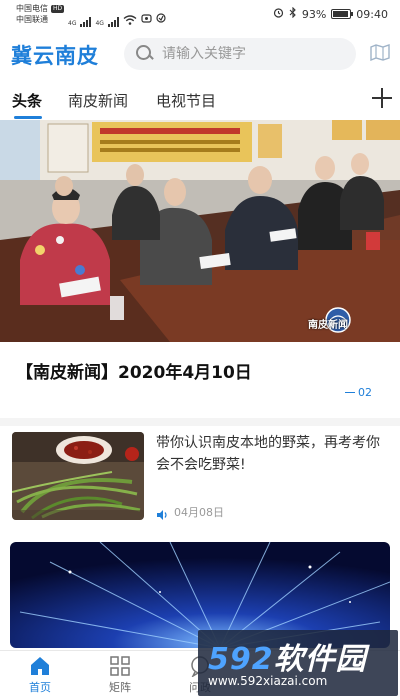 Image resolution: width=400 pixels, height=700 pixels. I want to click on tab-headlines: 头条, so click(27, 100).